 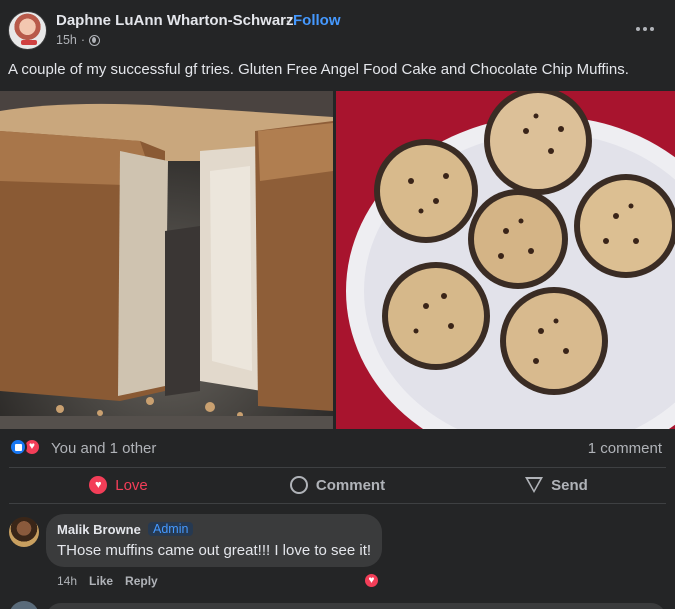 What do you see at coordinates (317, 20) in the screenshot?
I see `follow-button: Follow` at bounding box center [317, 20].